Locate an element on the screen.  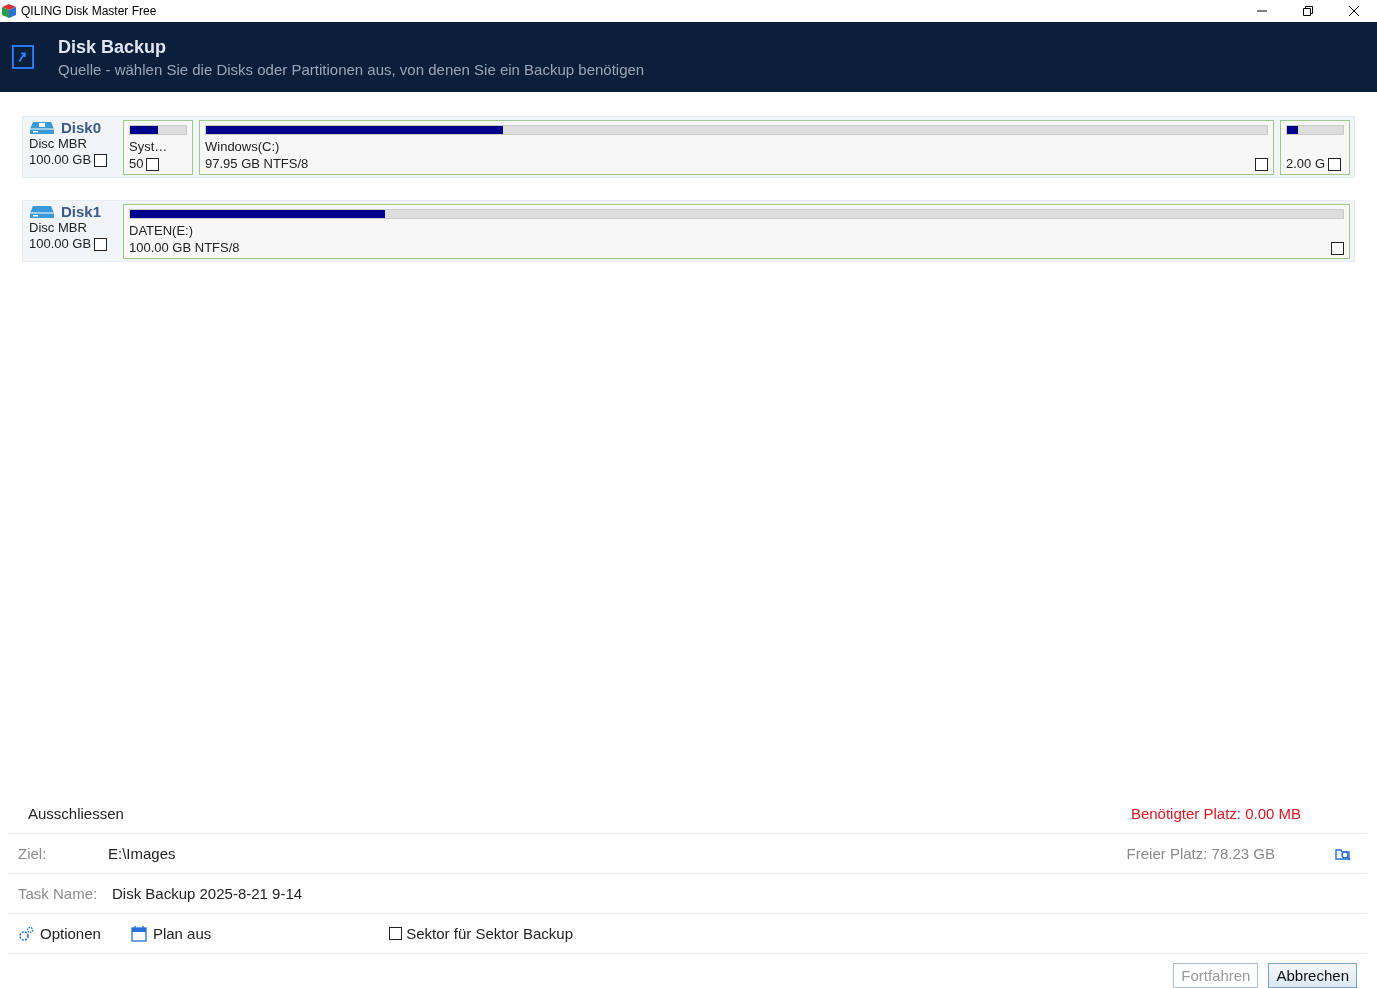
partition-card: 2.00 G is located at coordinates (1315, 147).